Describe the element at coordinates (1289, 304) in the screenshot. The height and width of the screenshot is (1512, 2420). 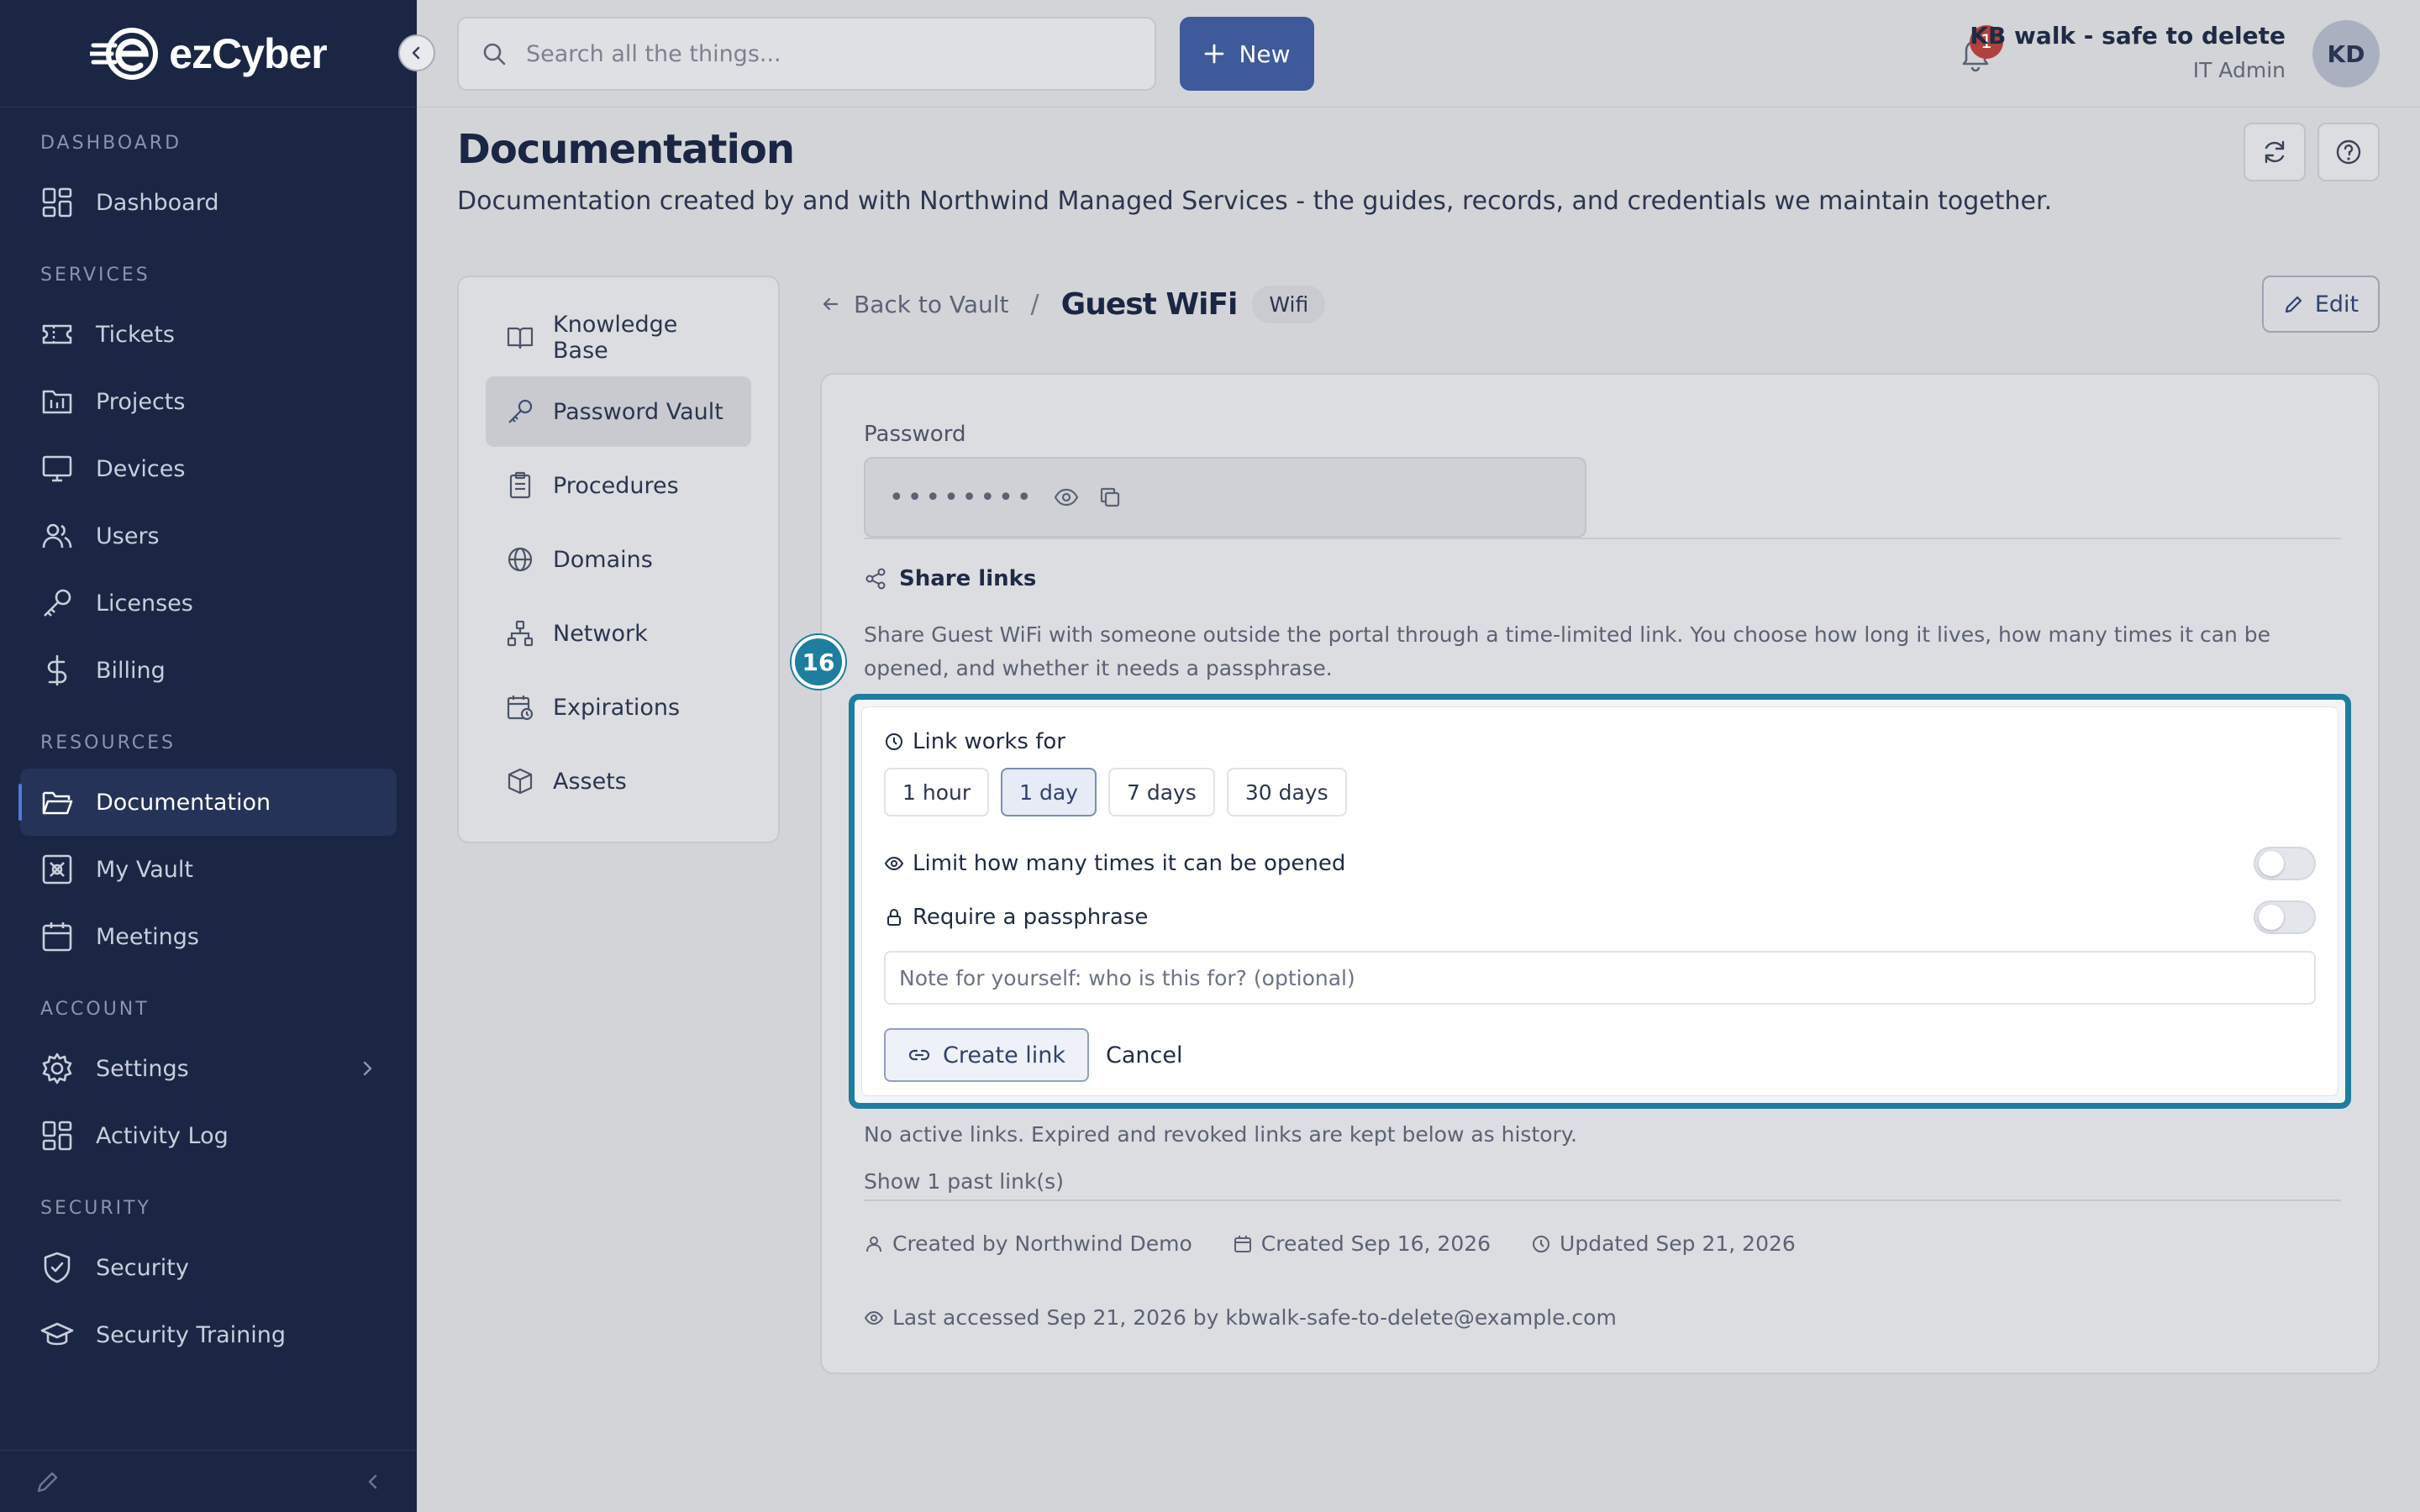
I see `record-type-tag: Wifi` at that location.